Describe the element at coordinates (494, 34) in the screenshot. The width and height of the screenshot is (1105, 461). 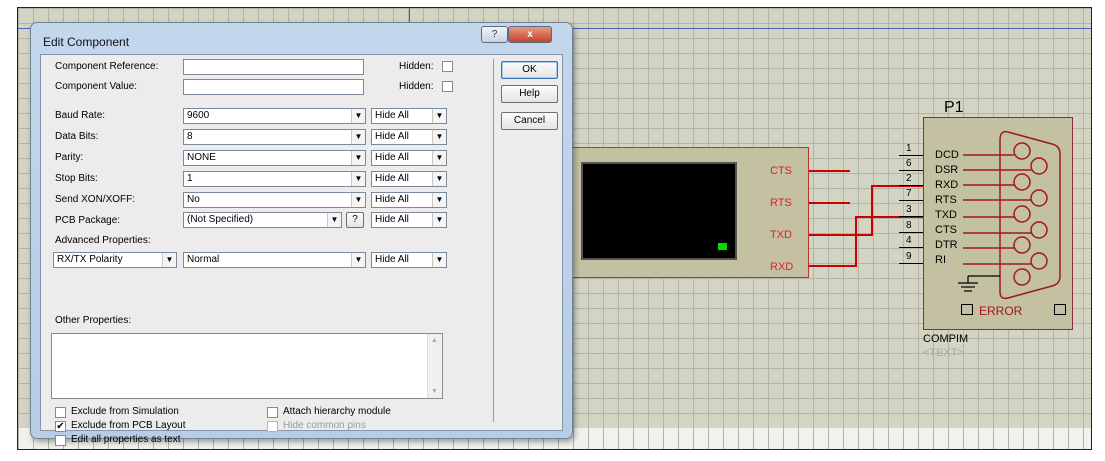
I see `help-title-button: ?` at that location.